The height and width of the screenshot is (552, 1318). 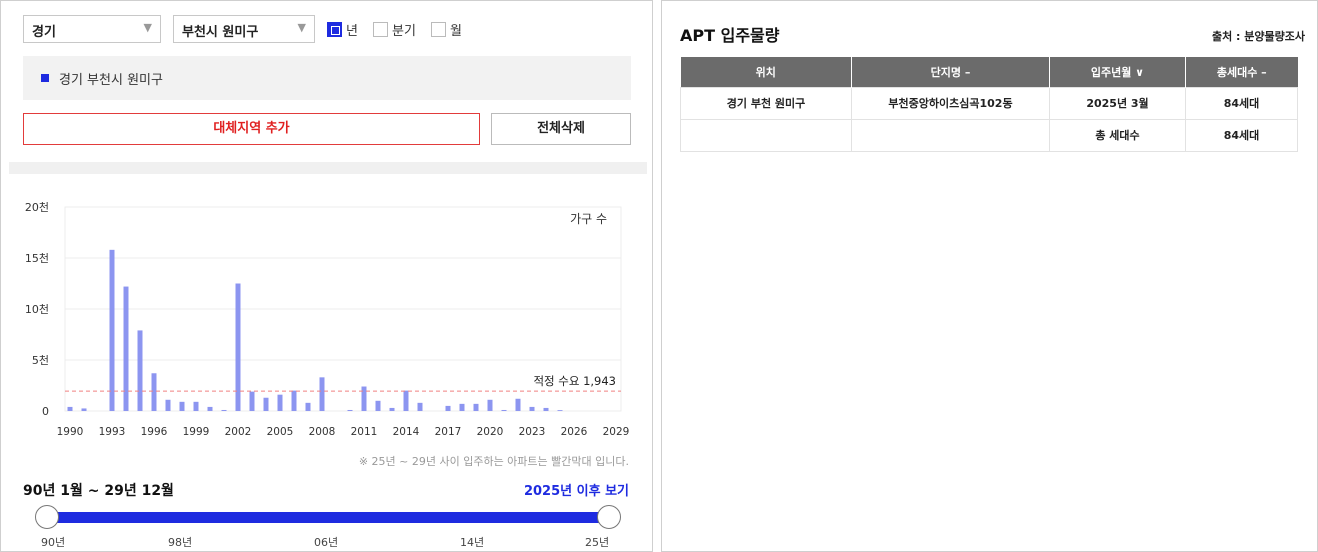 I want to click on table-cell: 총 세대수, so click(x=1117, y=135).